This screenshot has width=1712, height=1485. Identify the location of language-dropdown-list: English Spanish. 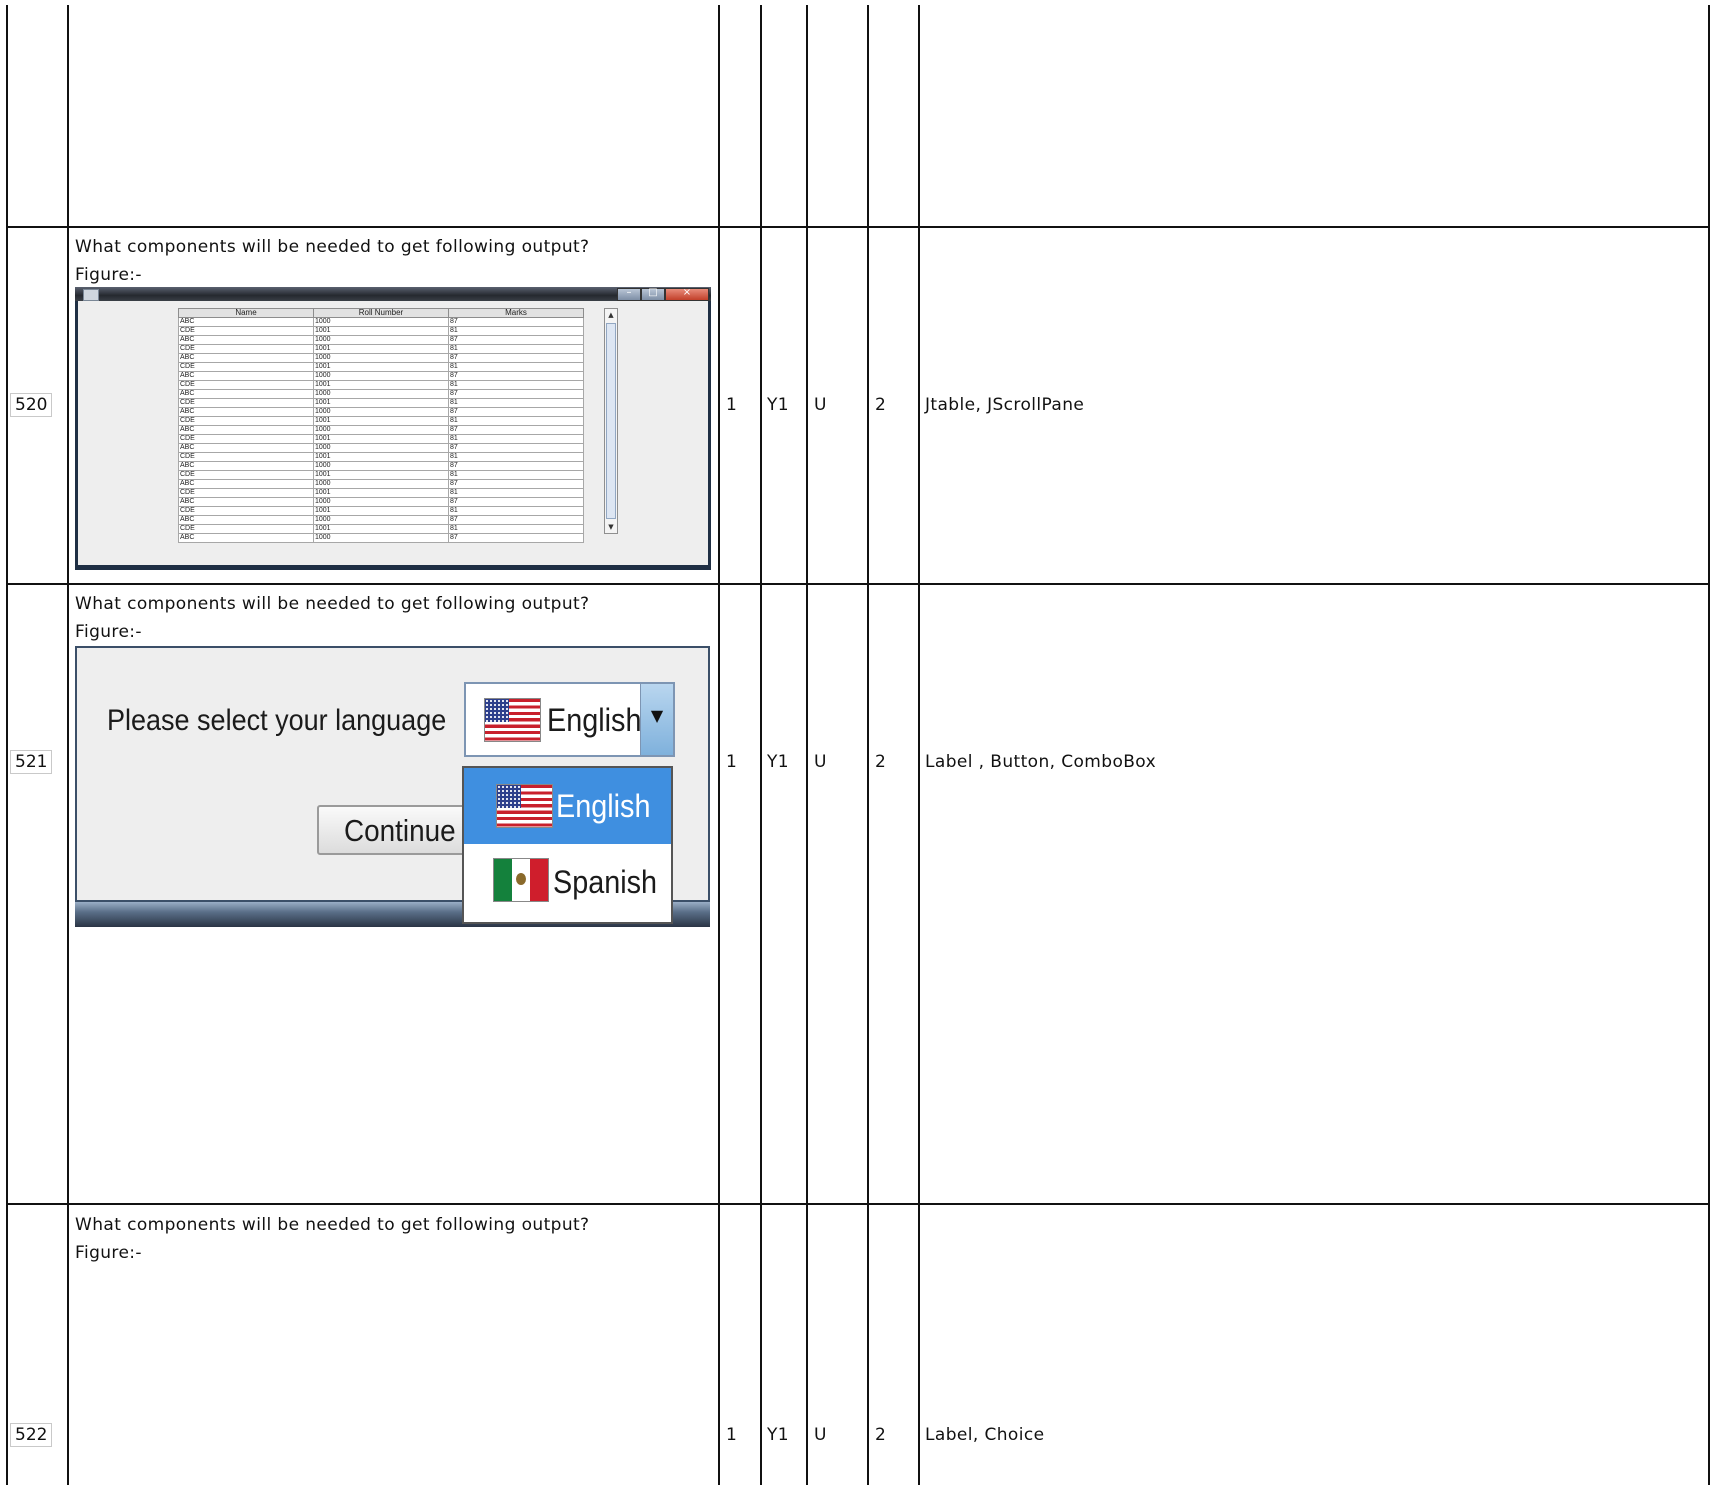
(567, 845).